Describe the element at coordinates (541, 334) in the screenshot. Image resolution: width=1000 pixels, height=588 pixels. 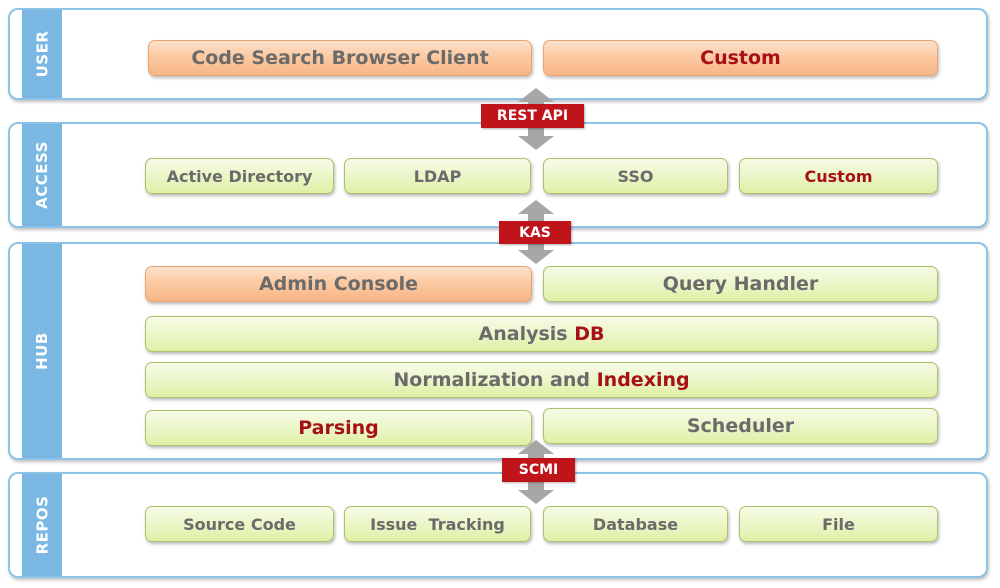
I see `analysis-db-box: Analysis DB` at that location.